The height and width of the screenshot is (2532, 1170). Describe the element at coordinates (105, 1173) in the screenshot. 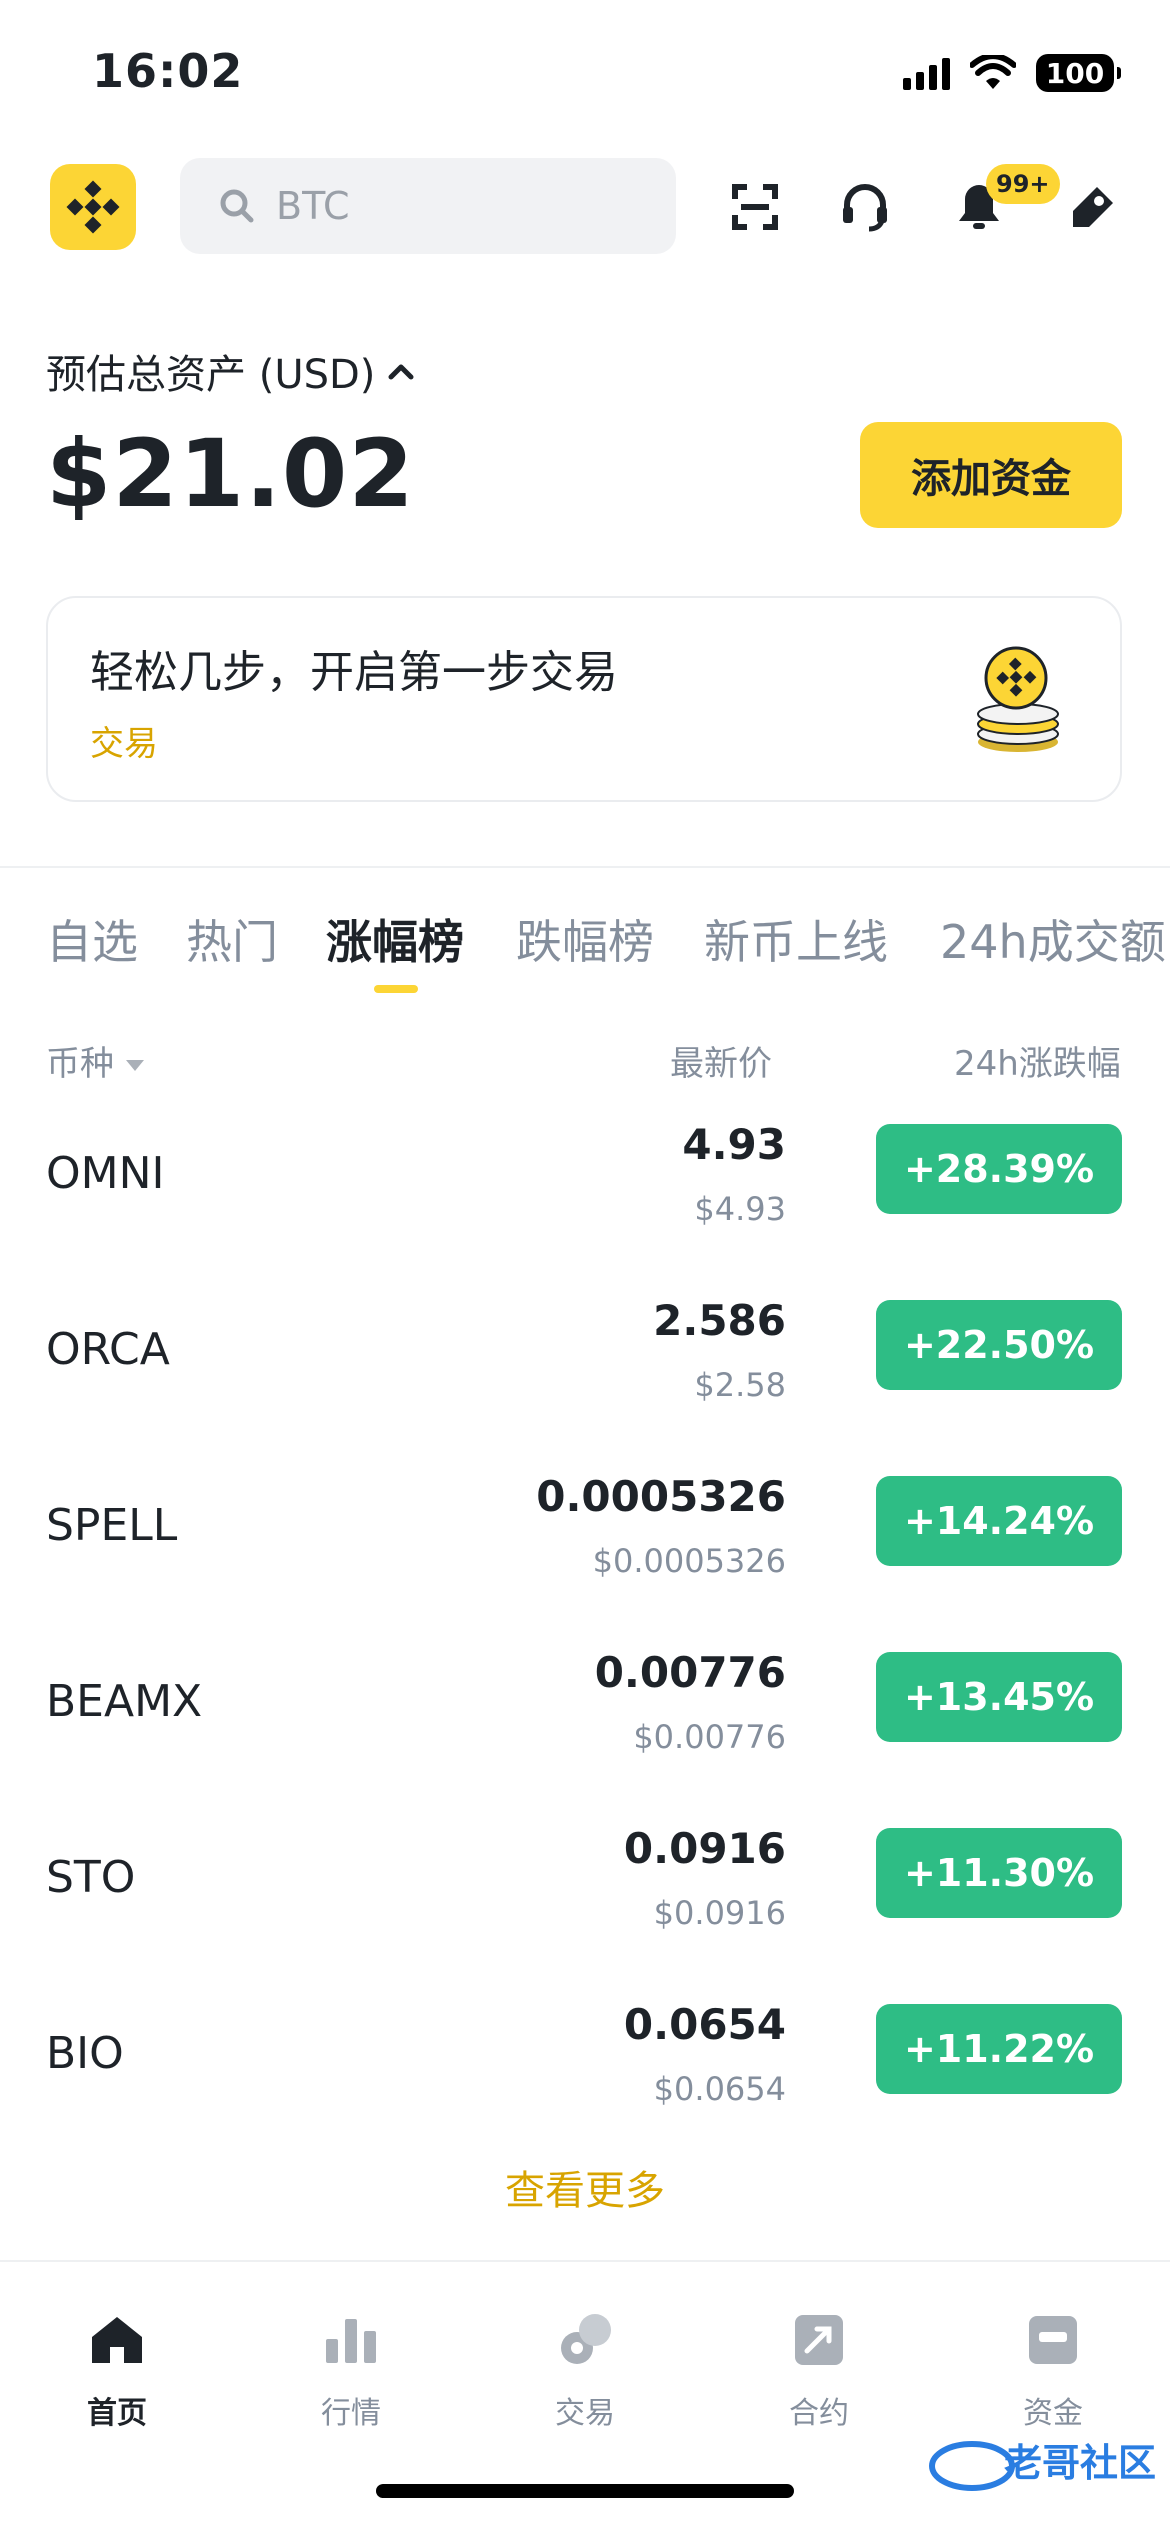

I see `coin-symbol: OMNI` at that location.